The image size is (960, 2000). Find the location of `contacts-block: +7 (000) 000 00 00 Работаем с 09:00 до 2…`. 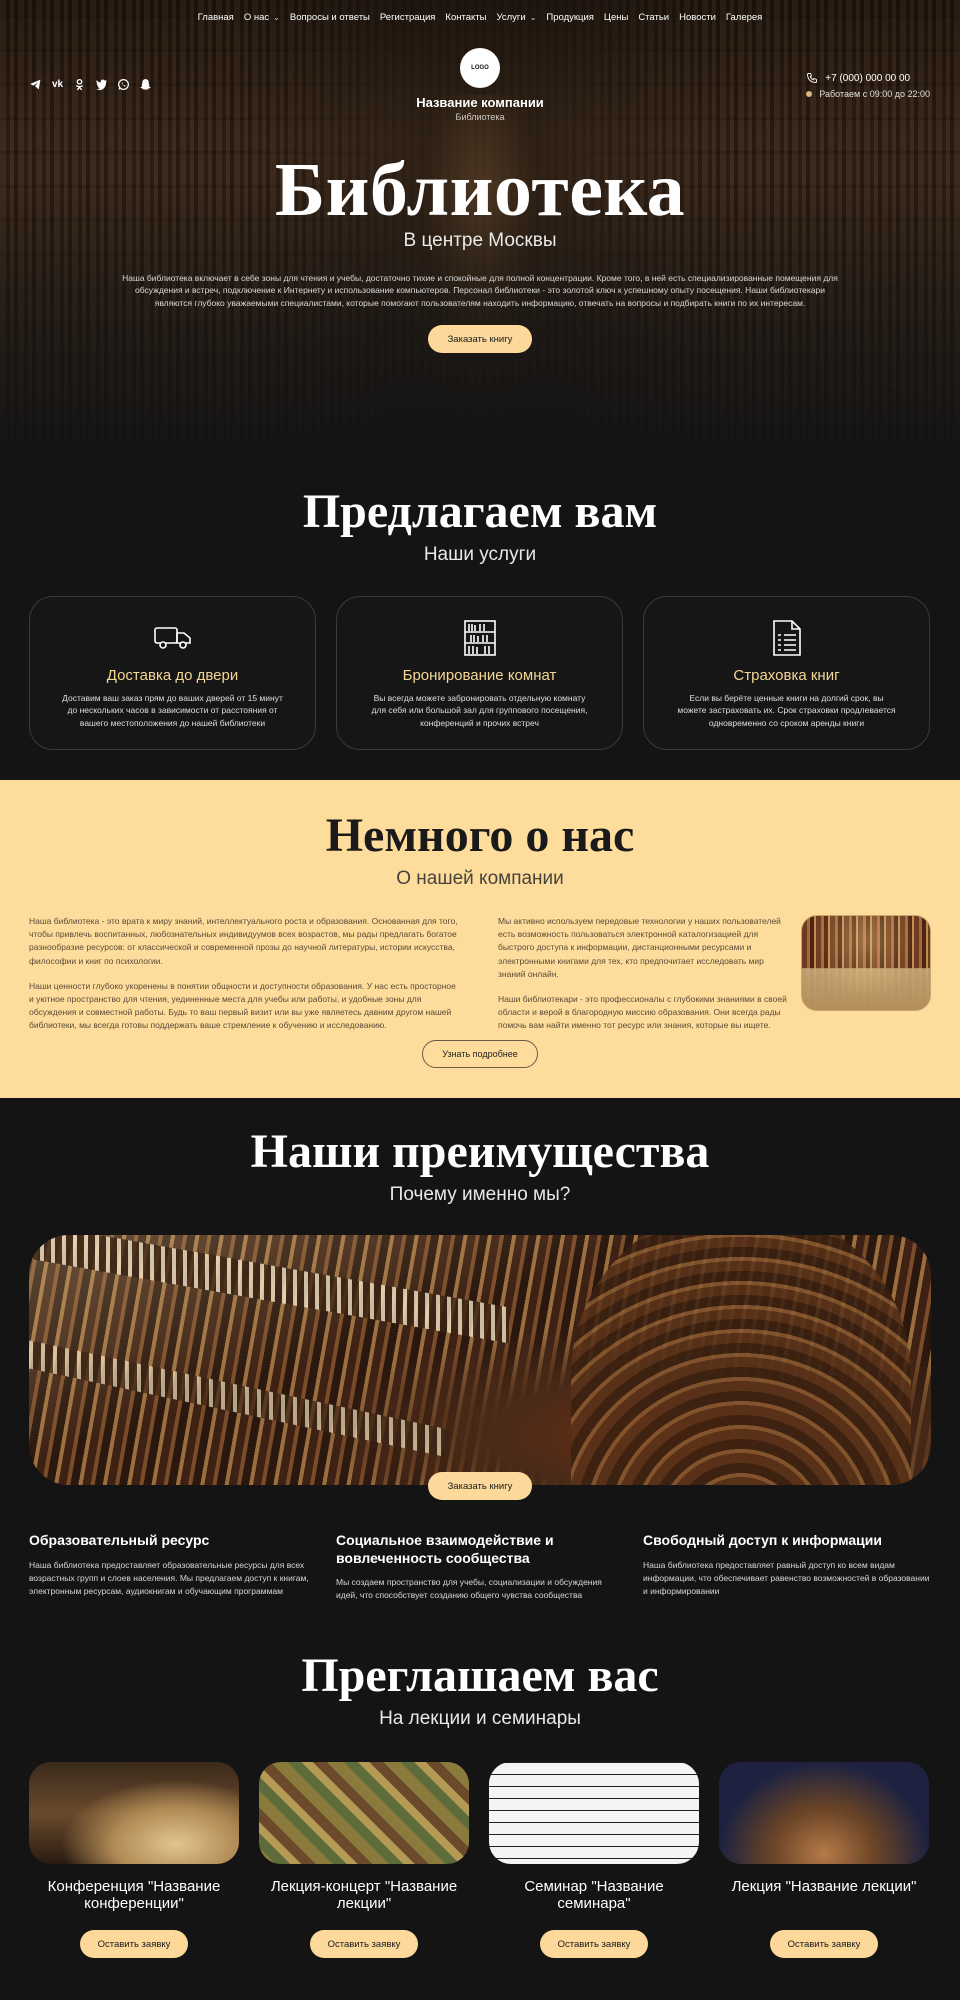

contacts-block: +7 (000) 000 00 00 Работаем с 09:00 до 2… is located at coordinates (868, 88).